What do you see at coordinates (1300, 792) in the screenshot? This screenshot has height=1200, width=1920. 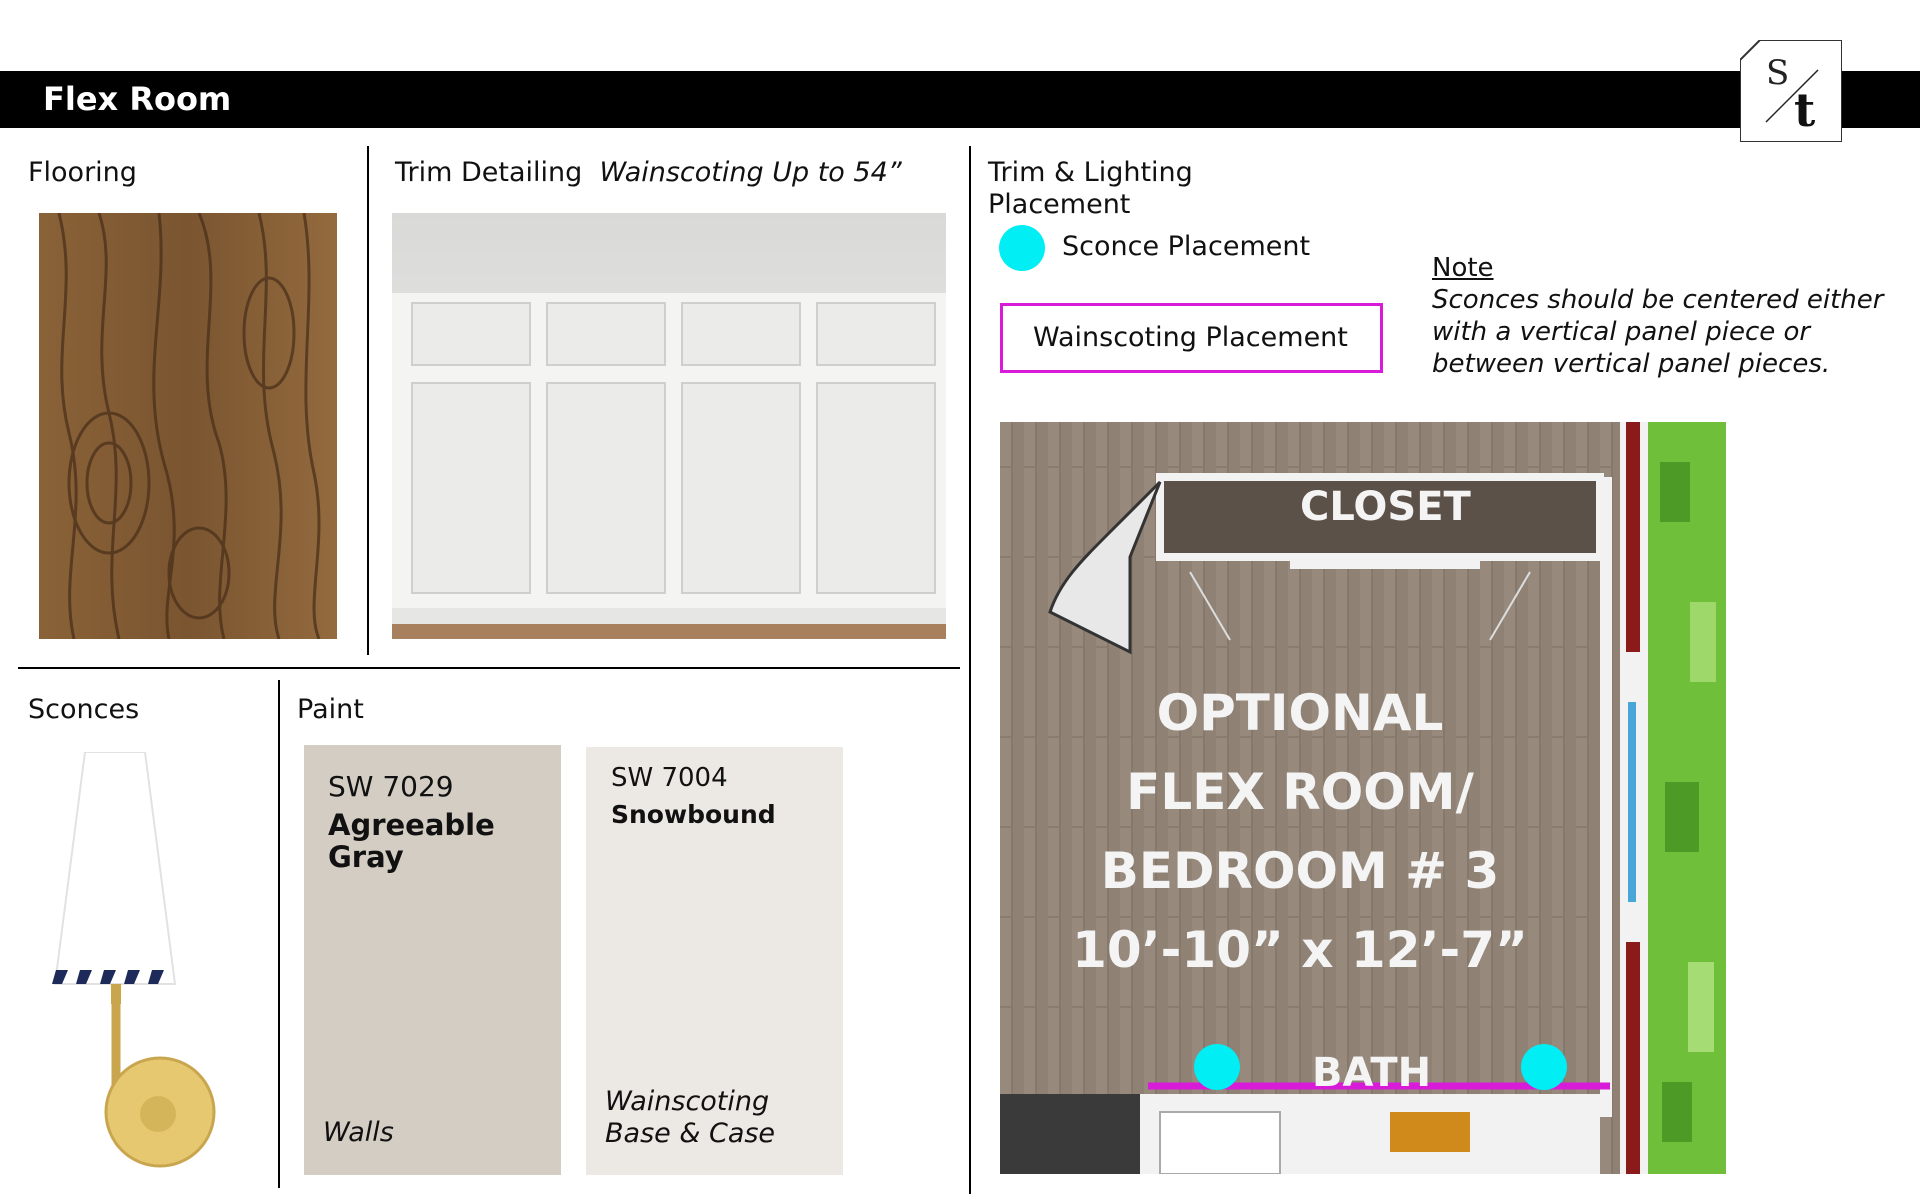 I see `room-label-line2: FLEX ROOM/` at bounding box center [1300, 792].